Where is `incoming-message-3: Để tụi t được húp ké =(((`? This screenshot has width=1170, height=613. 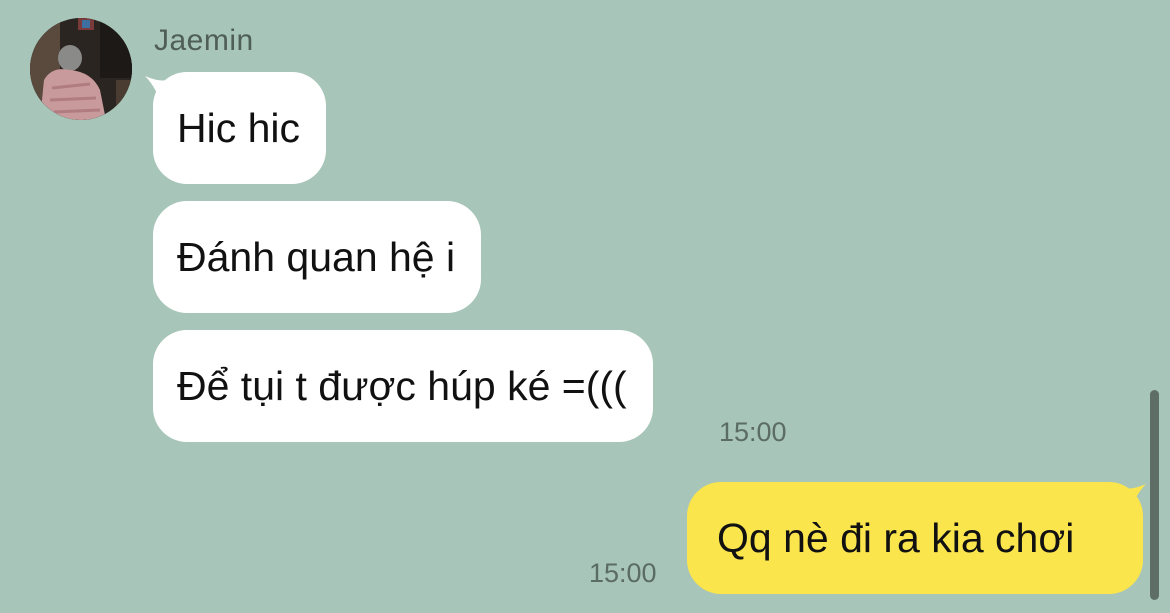 incoming-message-3: Để tụi t được húp ké =((( is located at coordinates (403, 386).